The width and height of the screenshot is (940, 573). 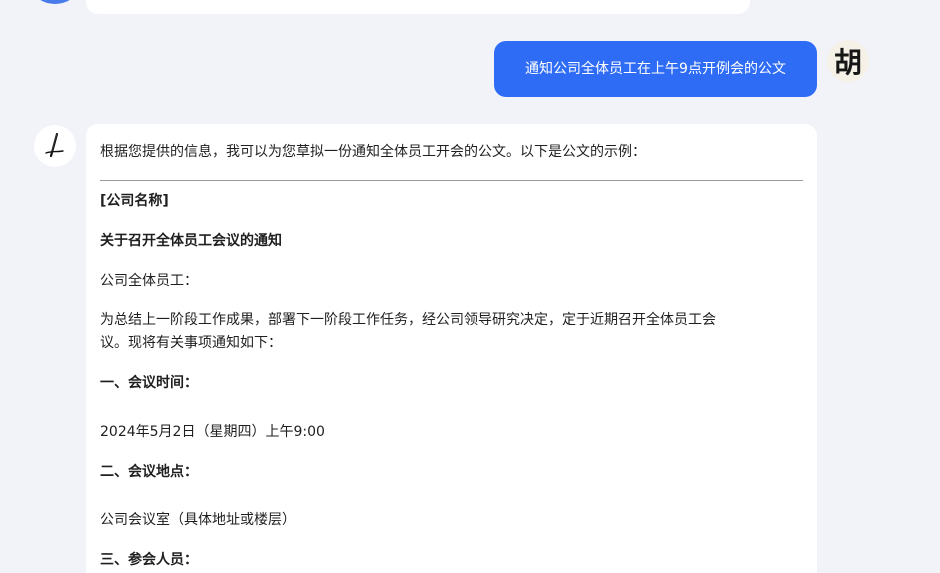 I want to click on notice-title: 关于召开全体员工会议的通知, so click(x=191, y=241).